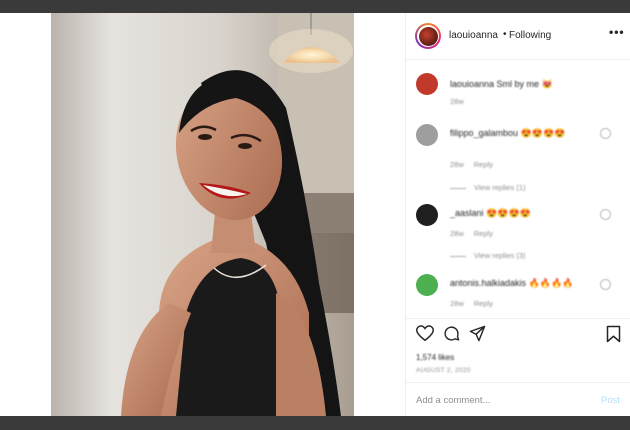 This screenshot has width=630, height=430. I want to click on post-header: laouioanna • Following •••, so click(518, 36).